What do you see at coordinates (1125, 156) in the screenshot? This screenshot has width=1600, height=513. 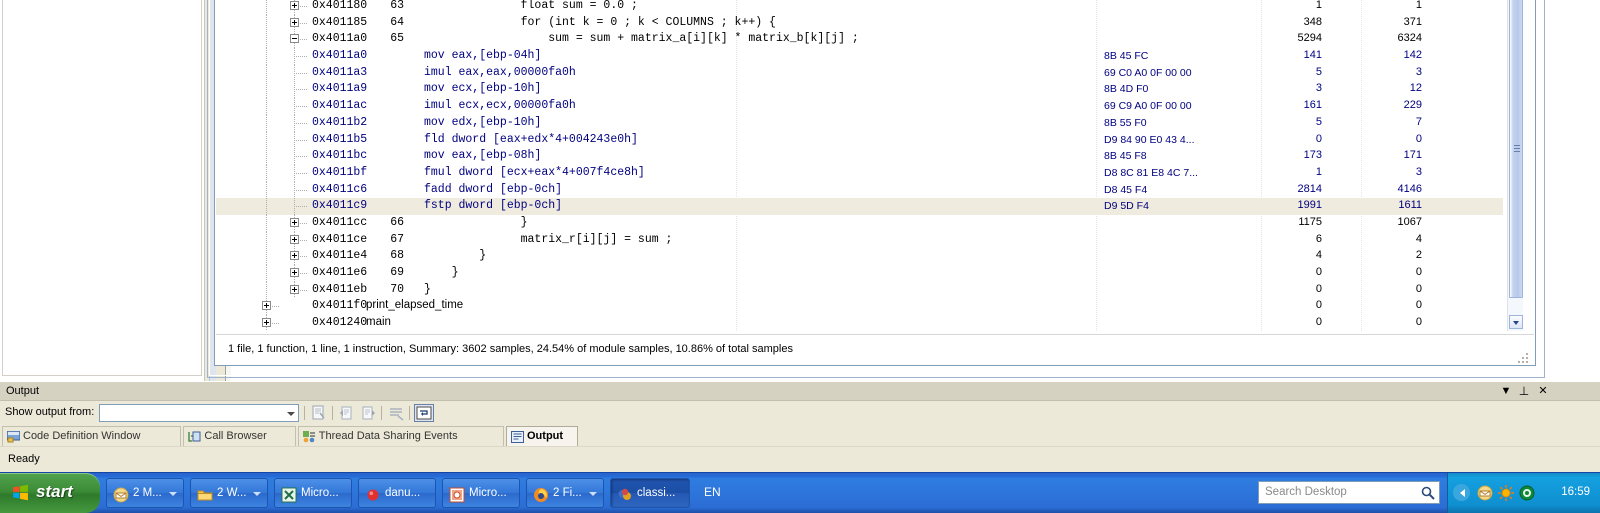 I see `instruction-bytes: 8B 45 F8` at bounding box center [1125, 156].